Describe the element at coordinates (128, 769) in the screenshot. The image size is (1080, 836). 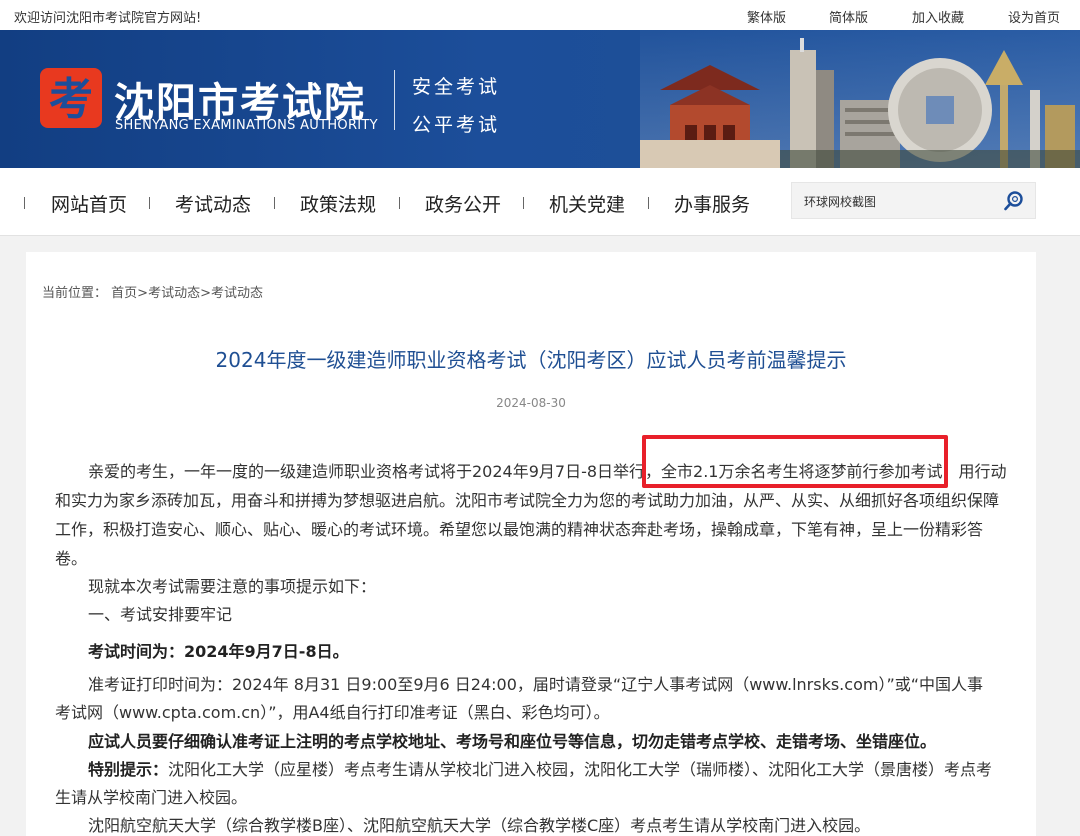
I see `special-note-label: 特别提示：` at that location.